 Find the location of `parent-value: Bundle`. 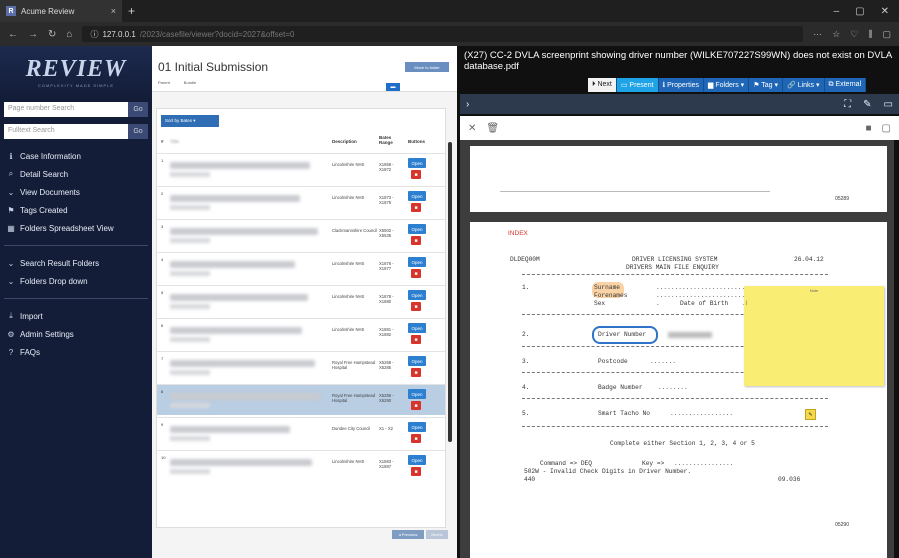

parent-value: Bundle is located at coordinates (190, 82).